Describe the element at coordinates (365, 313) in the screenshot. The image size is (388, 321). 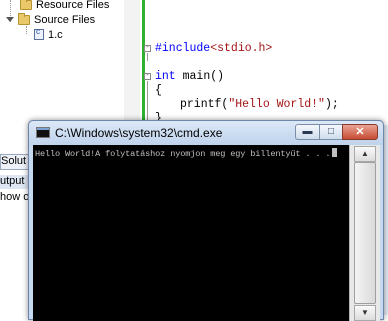
I see `scroll-down-button: ▼` at that location.